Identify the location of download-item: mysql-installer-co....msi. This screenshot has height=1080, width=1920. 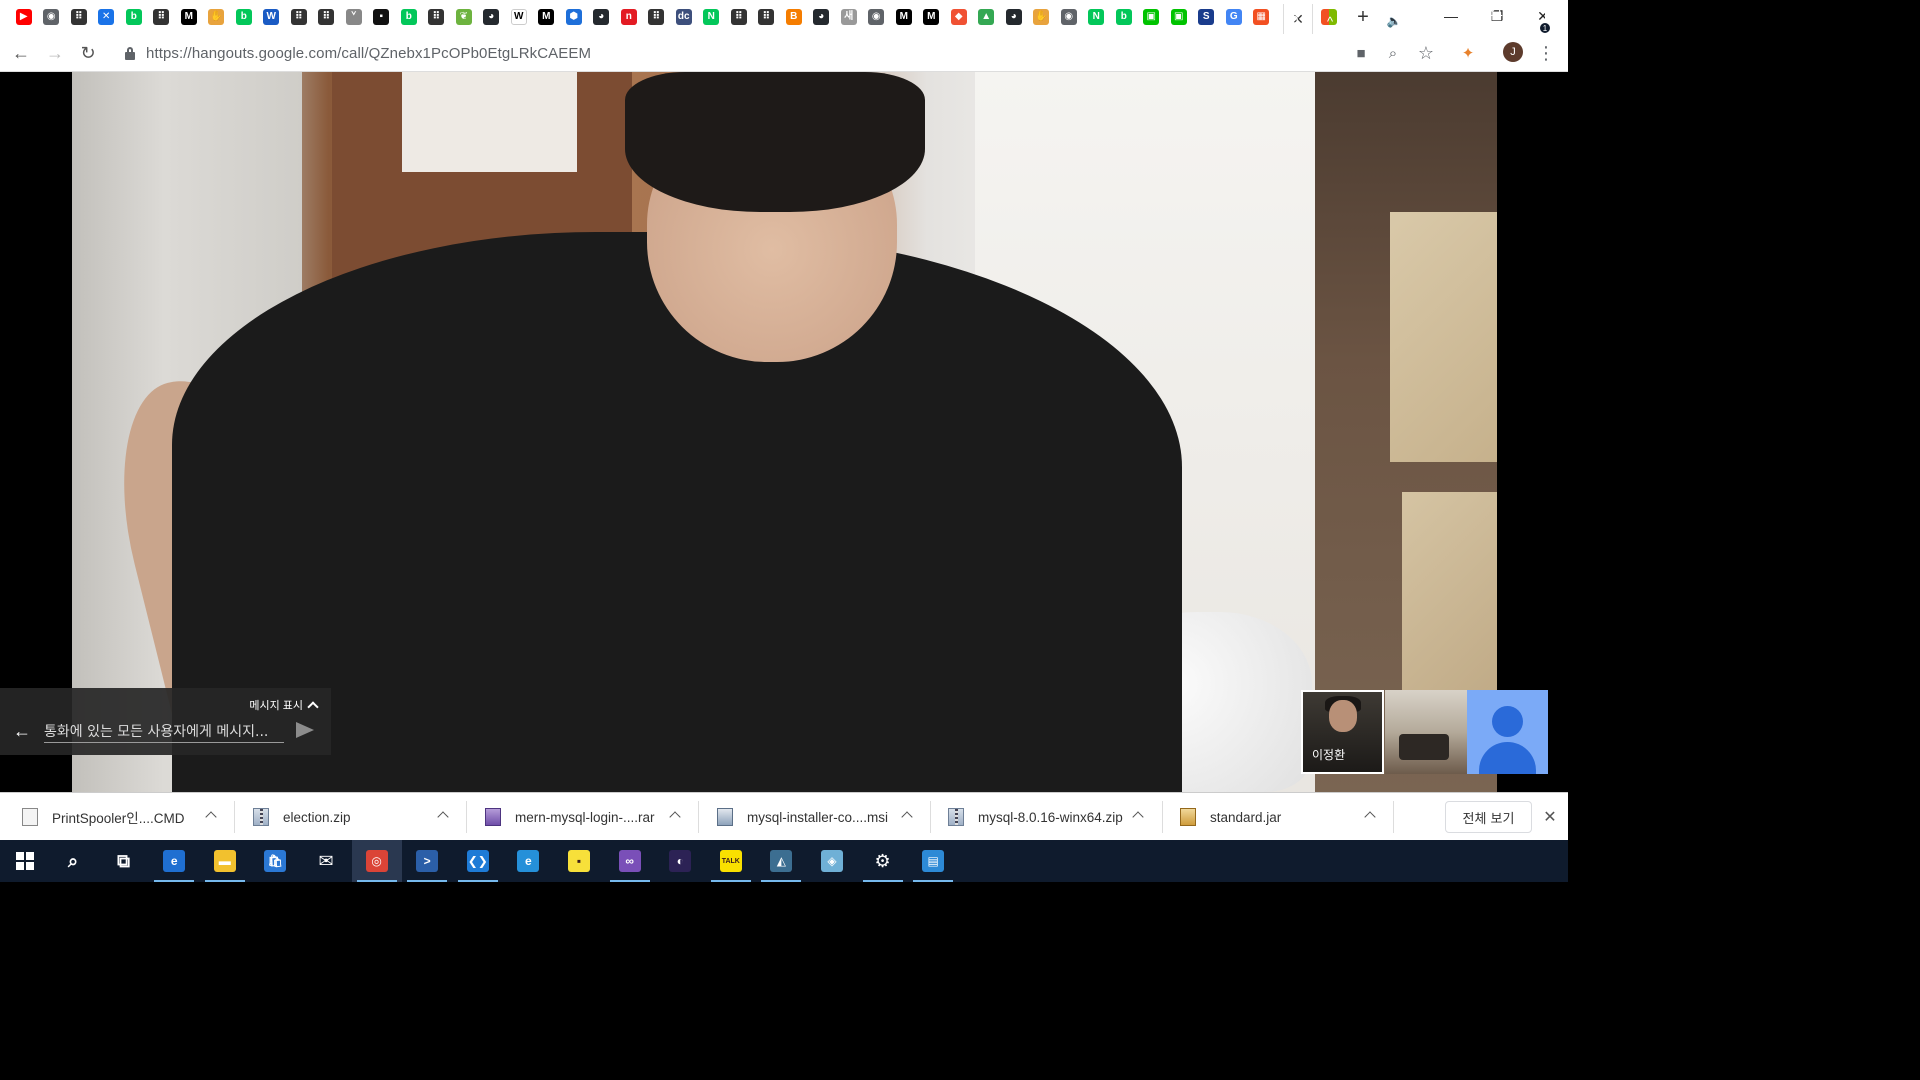
(802, 817).